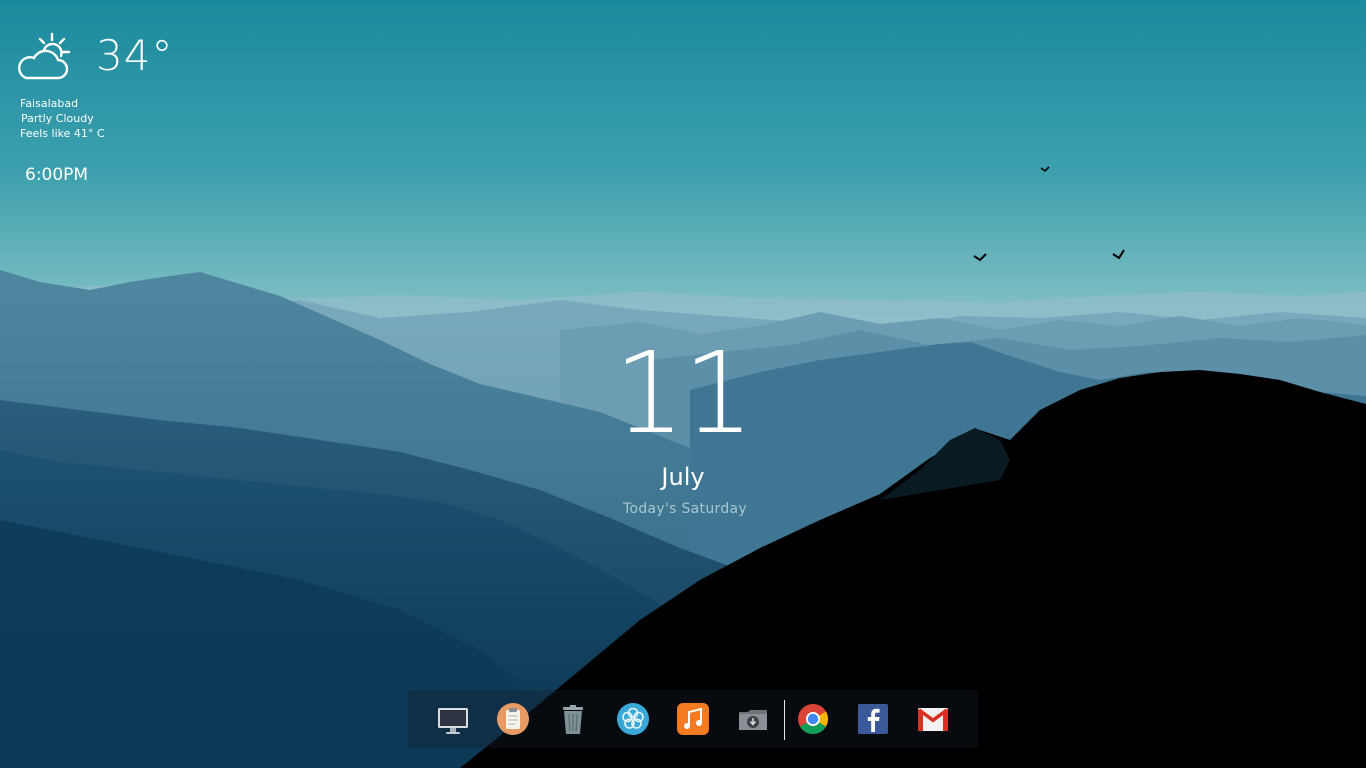  I want to click on music-icon, so click(693, 719).